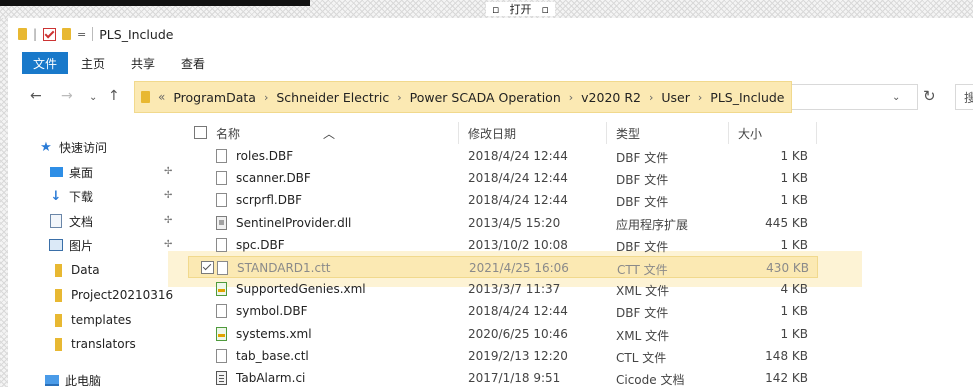 The width and height of the screenshot is (973, 391). I want to click on forward-arrow-icon: →, so click(67, 96).